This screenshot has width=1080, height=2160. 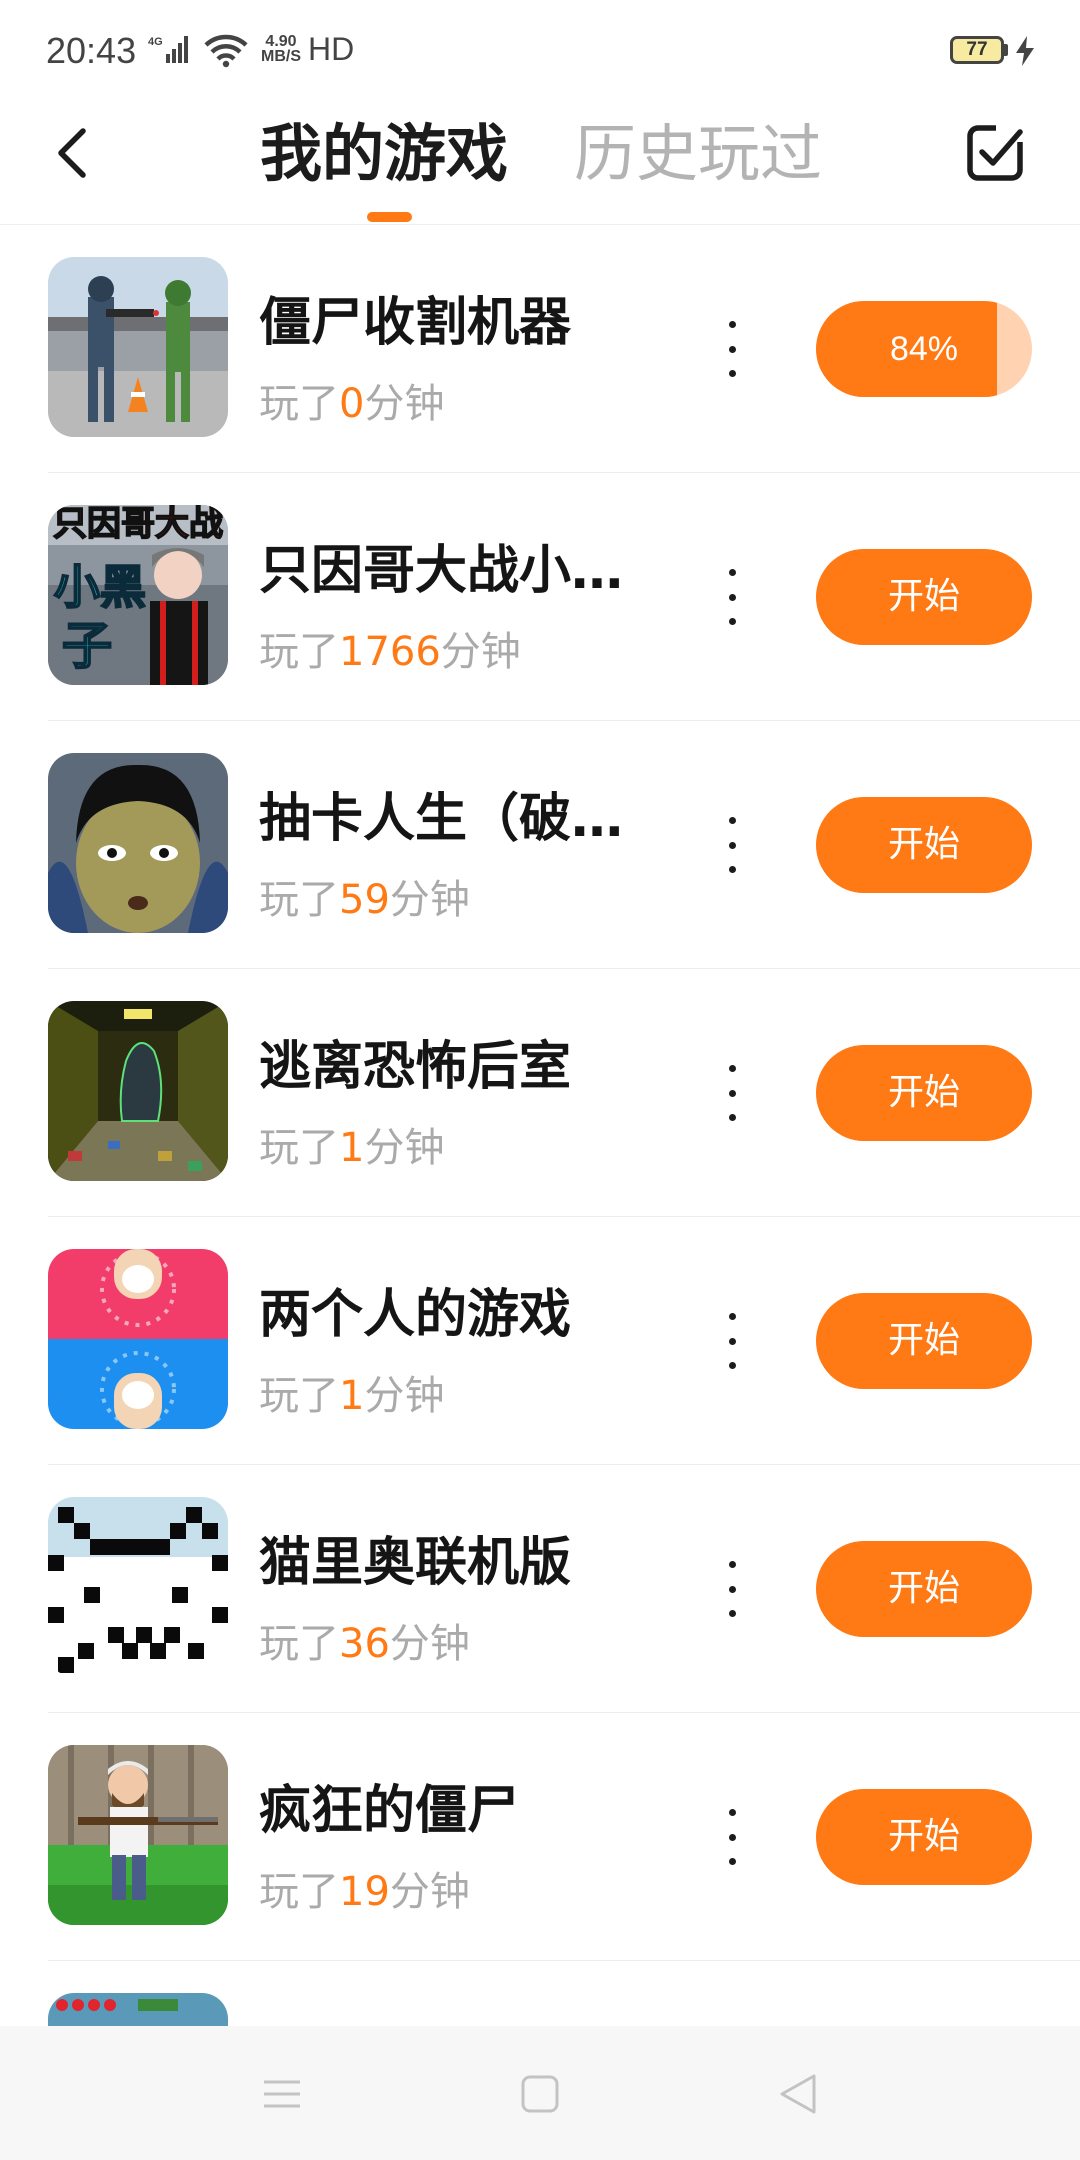 I want to click on manage-checkbox-icon, so click(x=996, y=152).